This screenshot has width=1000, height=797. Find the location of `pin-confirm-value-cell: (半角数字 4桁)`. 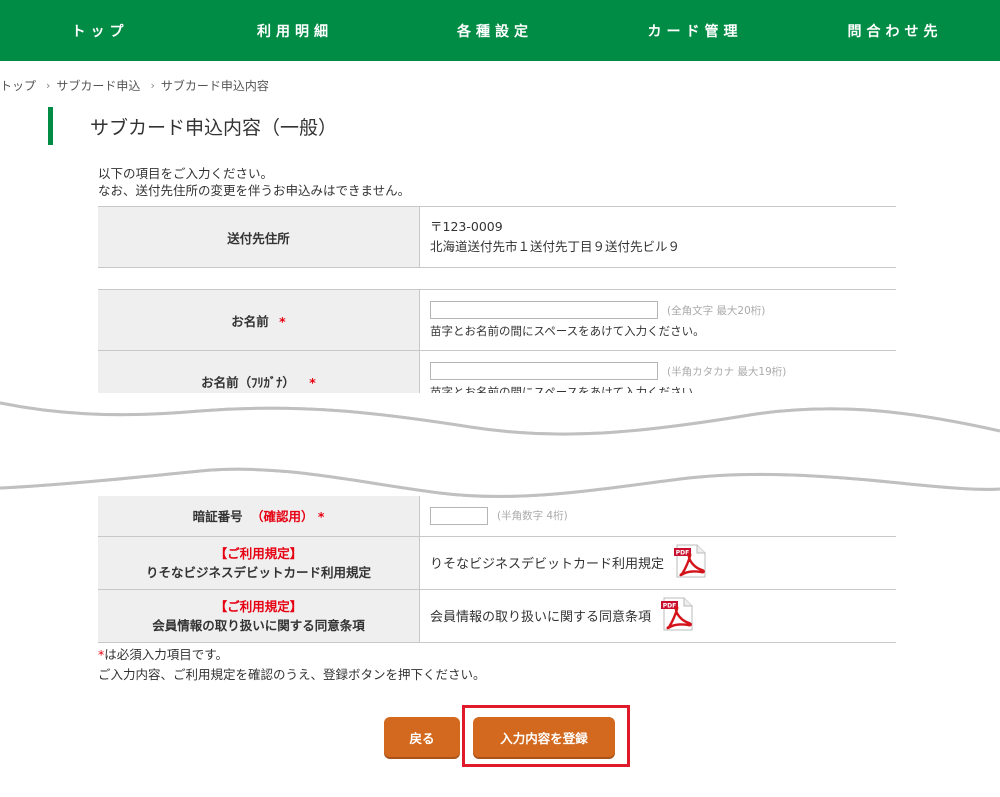

pin-confirm-value-cell: (半角数字 4桁) is located at coordinates (657, 516).